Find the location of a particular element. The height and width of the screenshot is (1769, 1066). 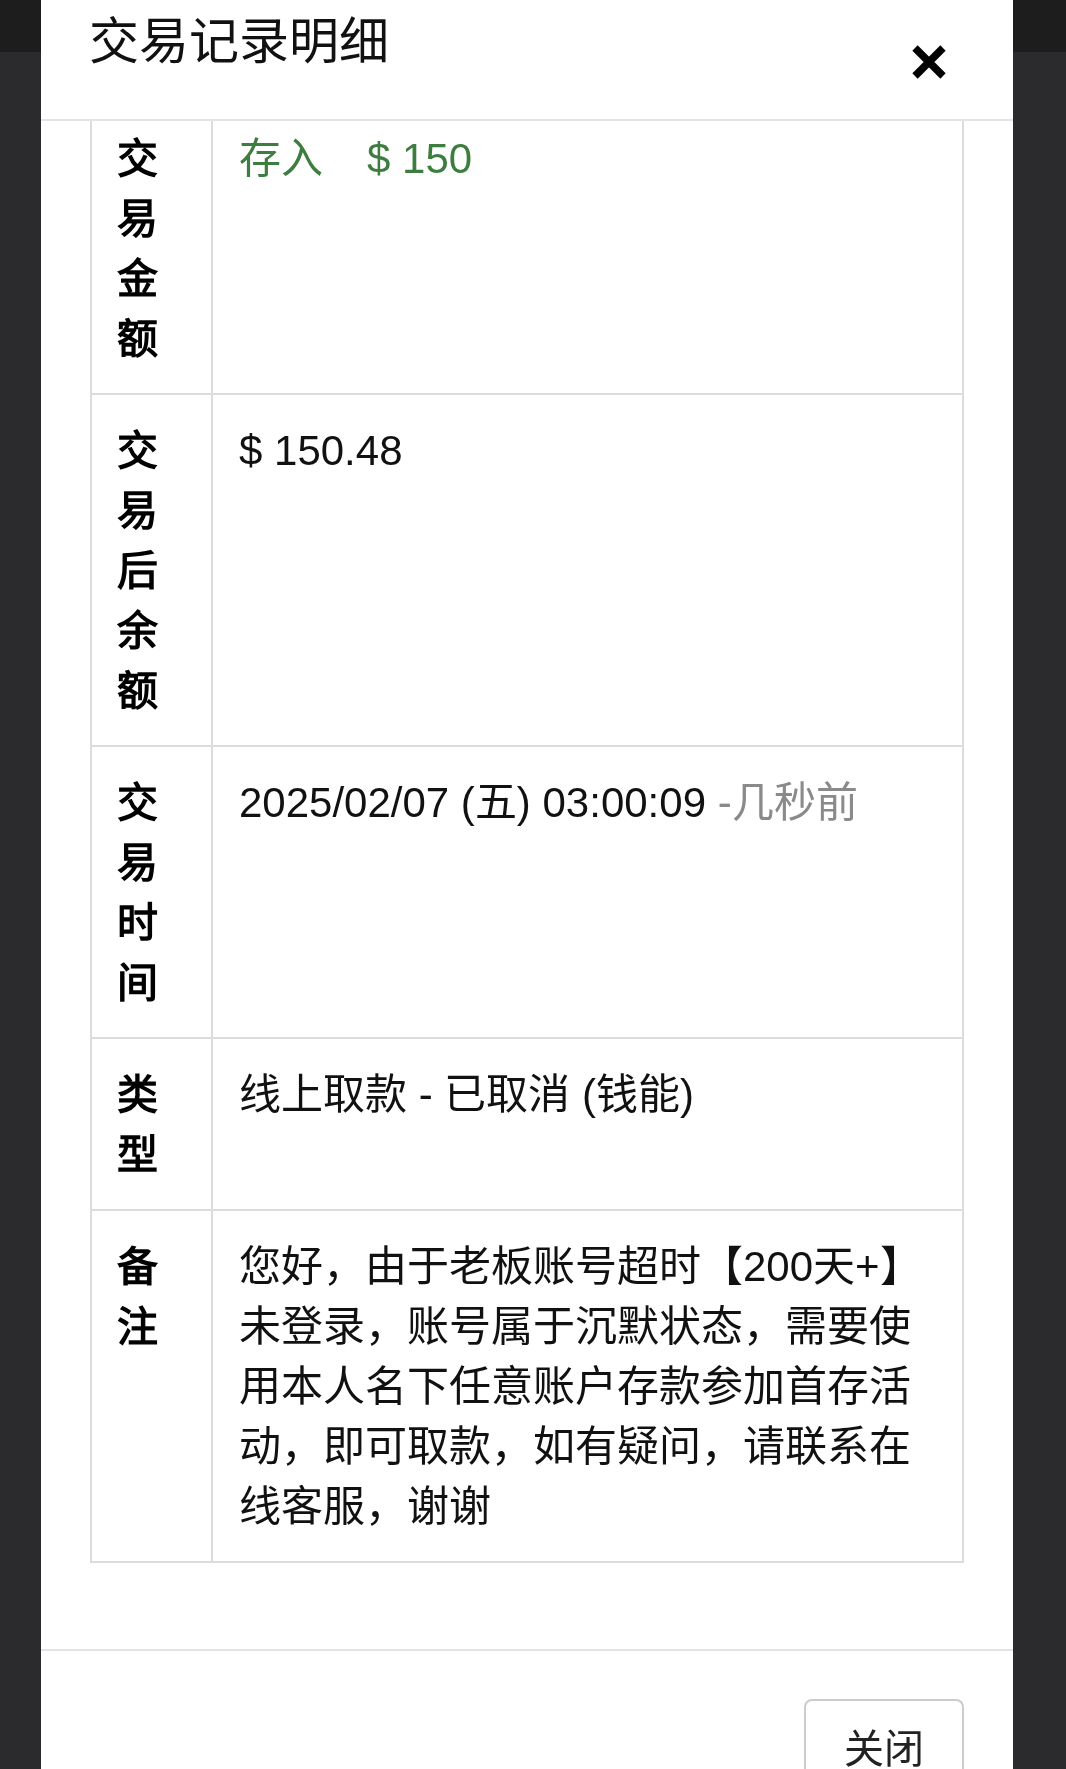

close-icon is located at coordinates (929, 62).